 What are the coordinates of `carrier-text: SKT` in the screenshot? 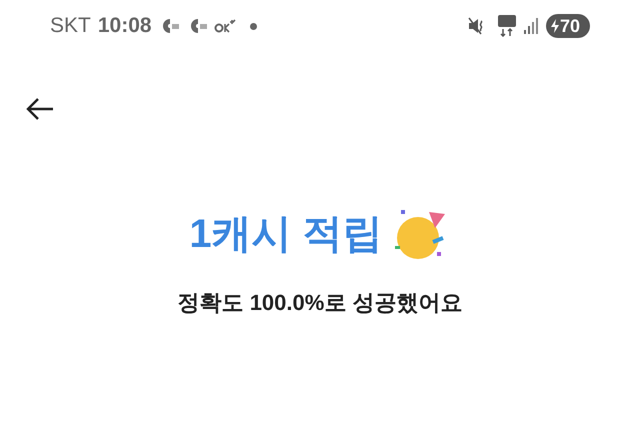 It's located at (70, 26).